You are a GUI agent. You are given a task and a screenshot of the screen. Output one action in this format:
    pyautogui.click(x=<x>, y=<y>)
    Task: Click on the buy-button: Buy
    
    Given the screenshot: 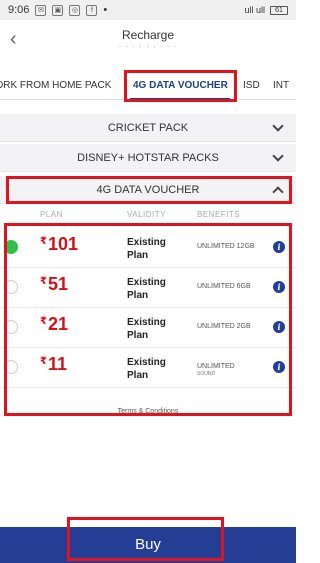 What is the action you would take?
    pyautogui.click(x=148, y=545)
    